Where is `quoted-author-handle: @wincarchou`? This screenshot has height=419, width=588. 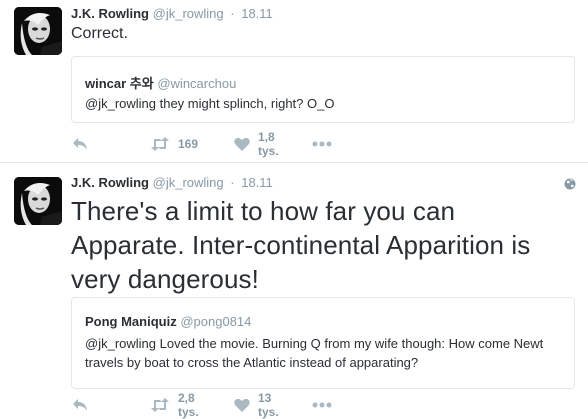 quoted-author-handle: @wincarchou is located at coordinates (197, 83).